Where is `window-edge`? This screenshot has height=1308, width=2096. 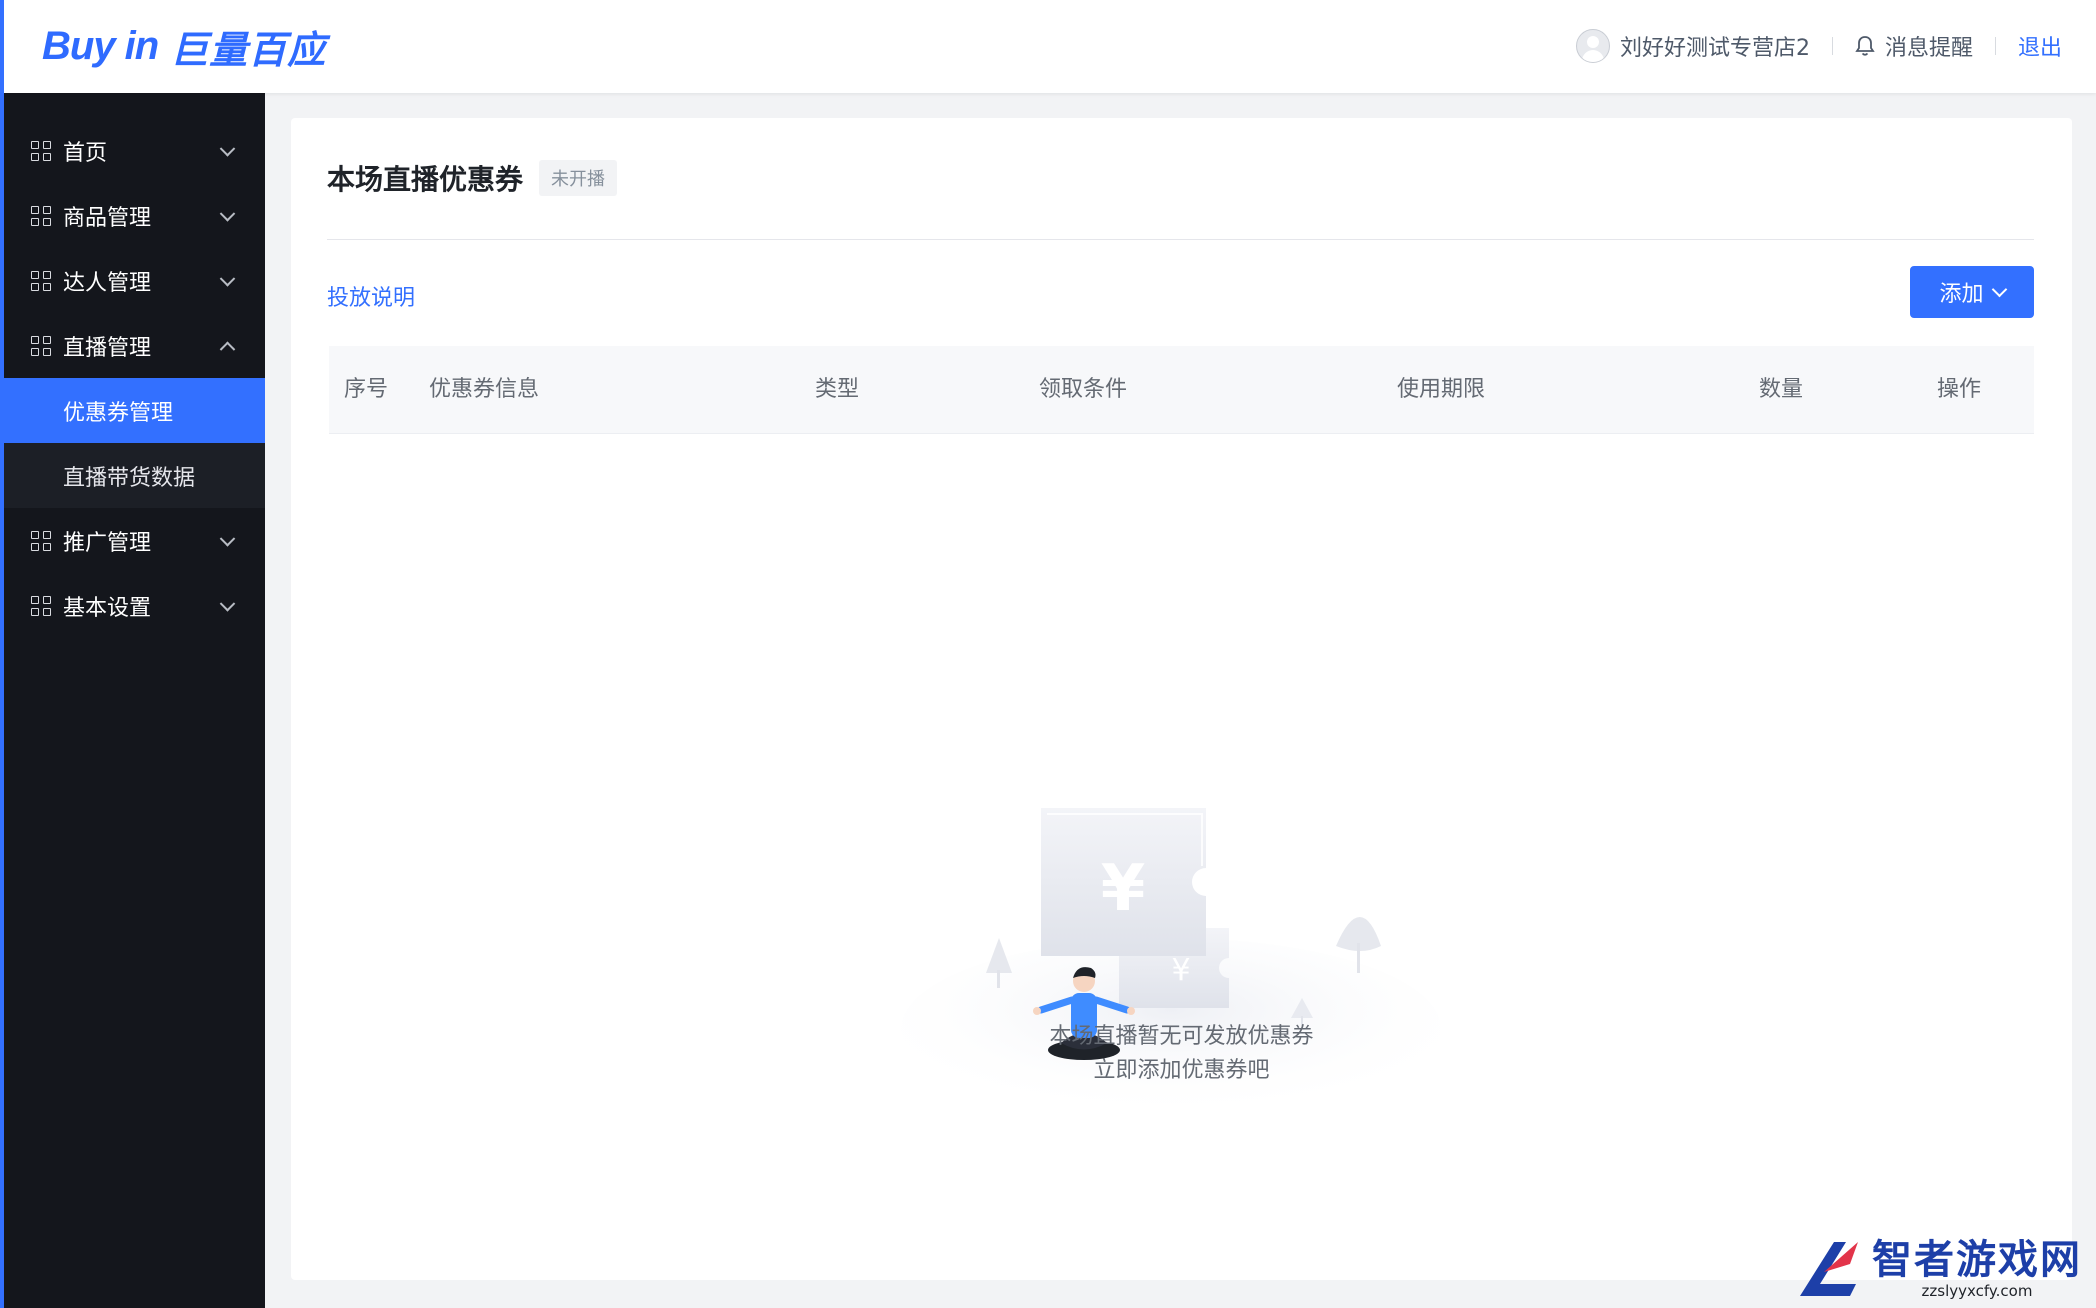 window-edge is located at coordinates (2, 654).